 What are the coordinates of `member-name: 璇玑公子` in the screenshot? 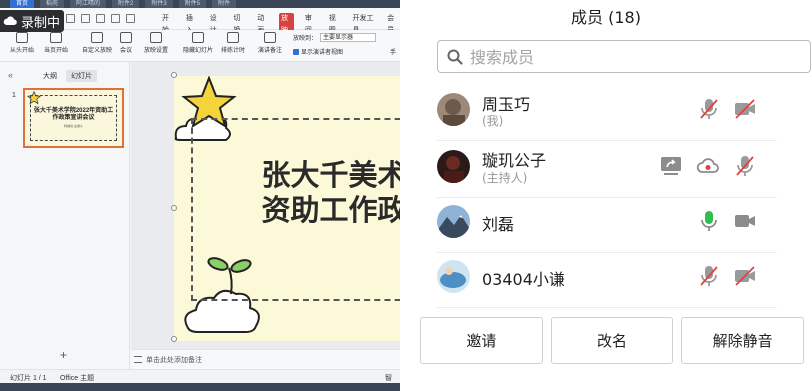 It's located at (514, 160).